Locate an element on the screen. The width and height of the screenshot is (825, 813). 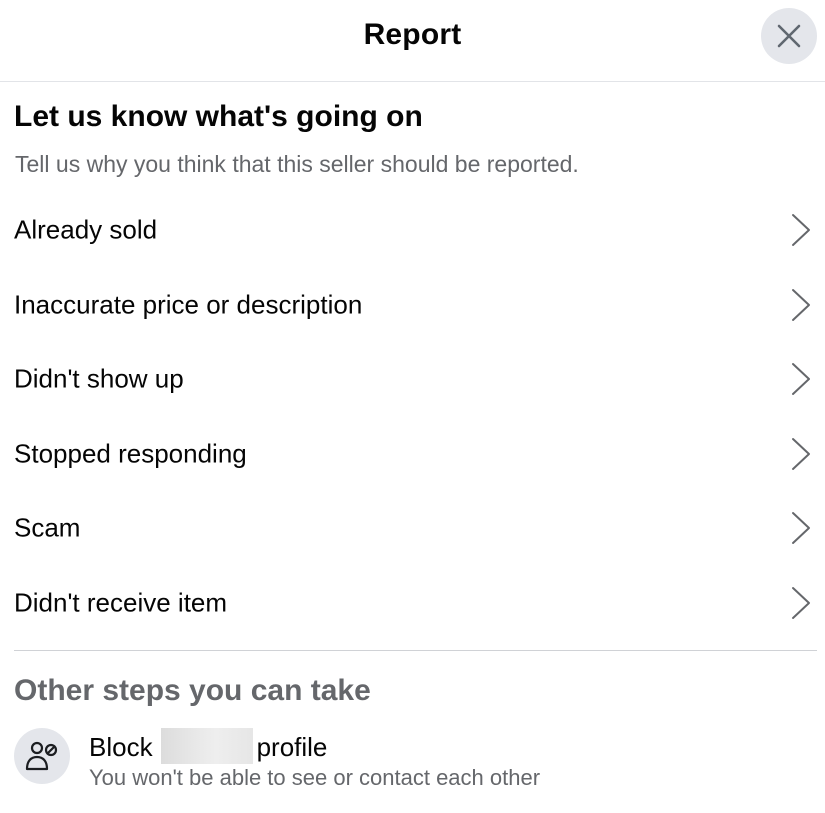
block-person-icon is located at coordinates (41, 756).